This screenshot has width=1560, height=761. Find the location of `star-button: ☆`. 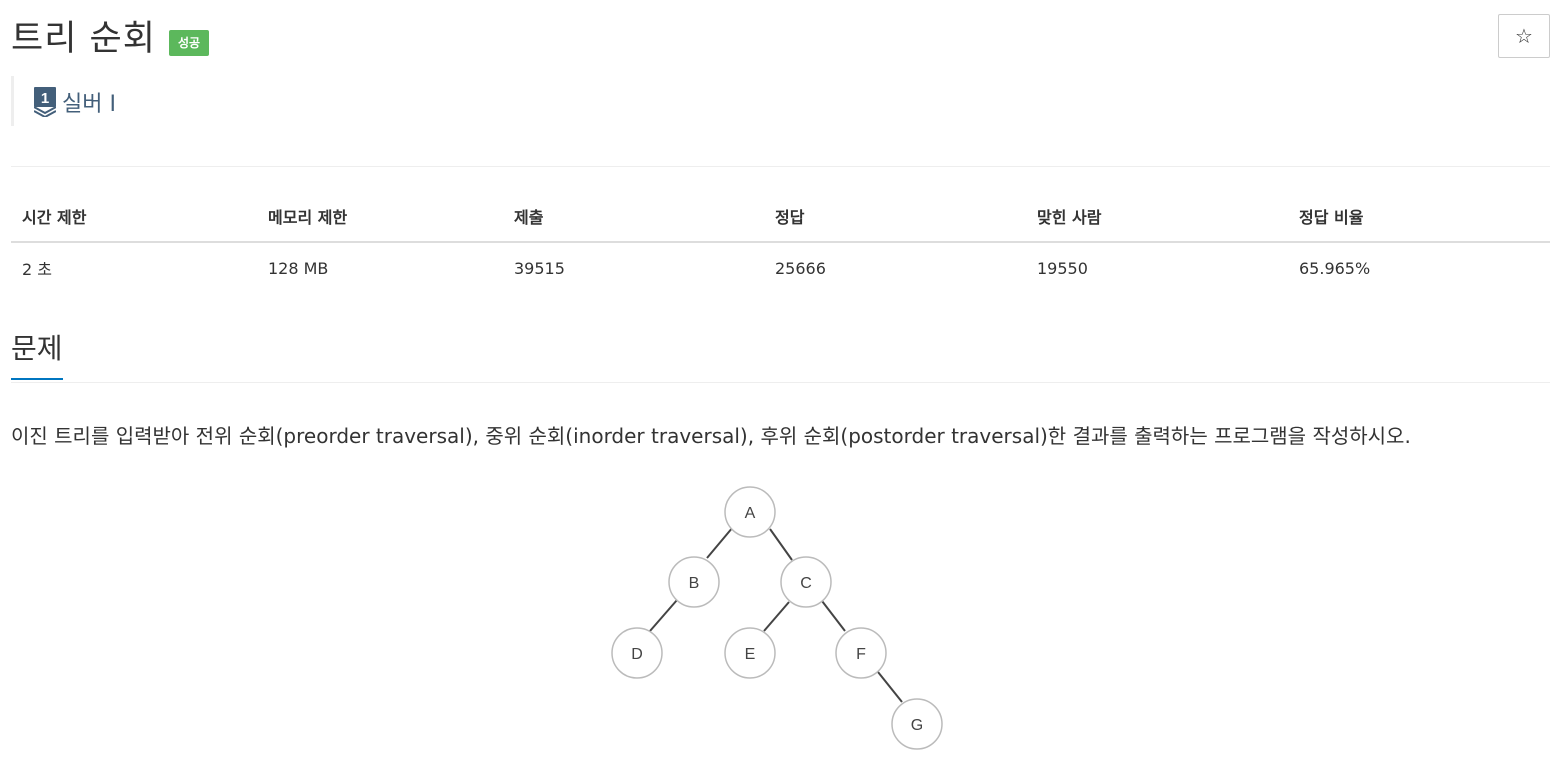

star-button: ☆ is located at coordinates (1524, 36).